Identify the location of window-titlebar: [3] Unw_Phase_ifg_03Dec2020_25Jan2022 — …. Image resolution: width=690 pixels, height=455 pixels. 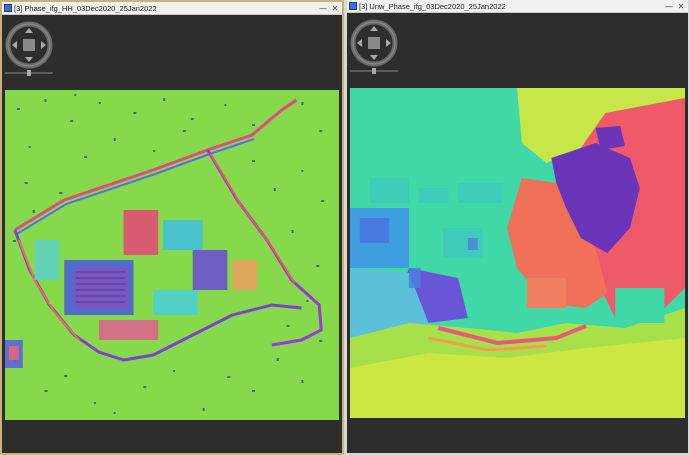
(517, 6).